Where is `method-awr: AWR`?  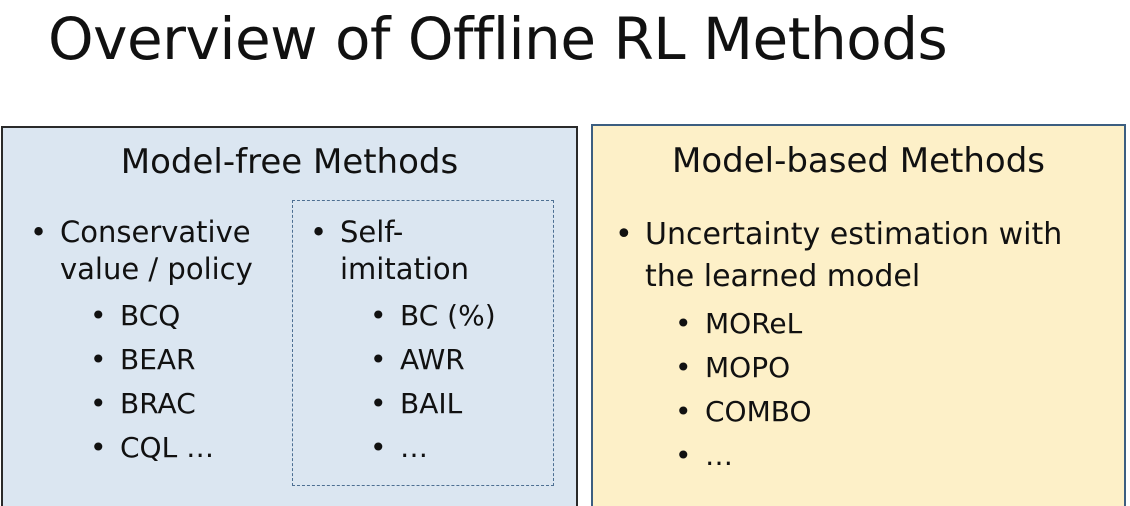
method-awr: AWR is located at coordinates (433, 360).